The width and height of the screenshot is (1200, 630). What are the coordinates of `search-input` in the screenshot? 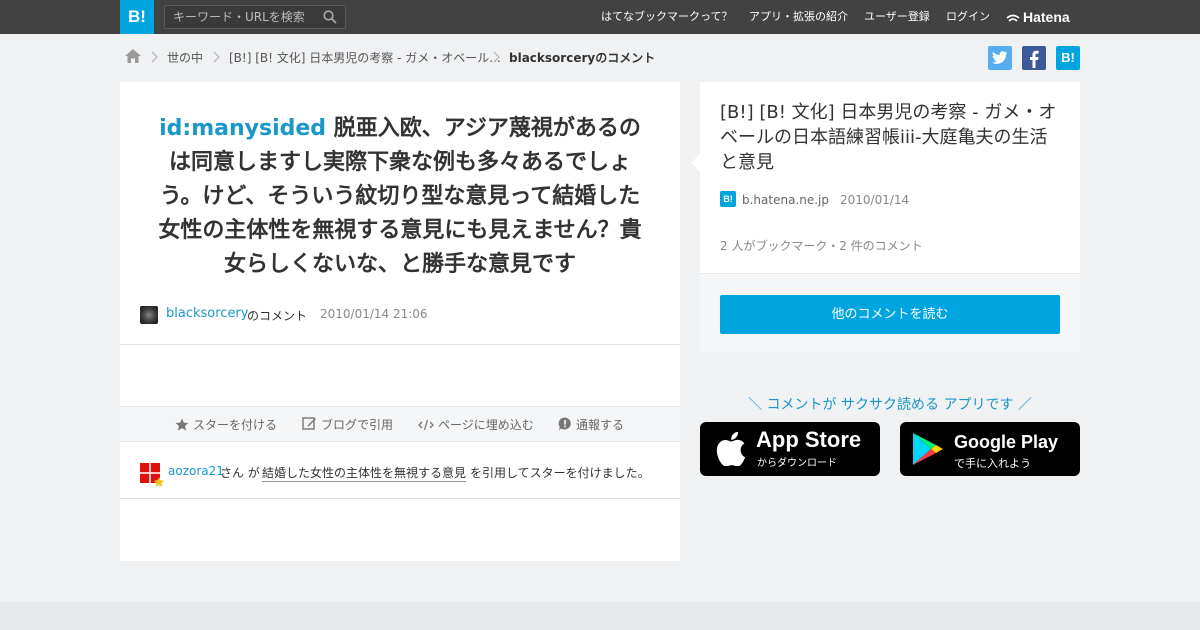 It's located at (240, 17).